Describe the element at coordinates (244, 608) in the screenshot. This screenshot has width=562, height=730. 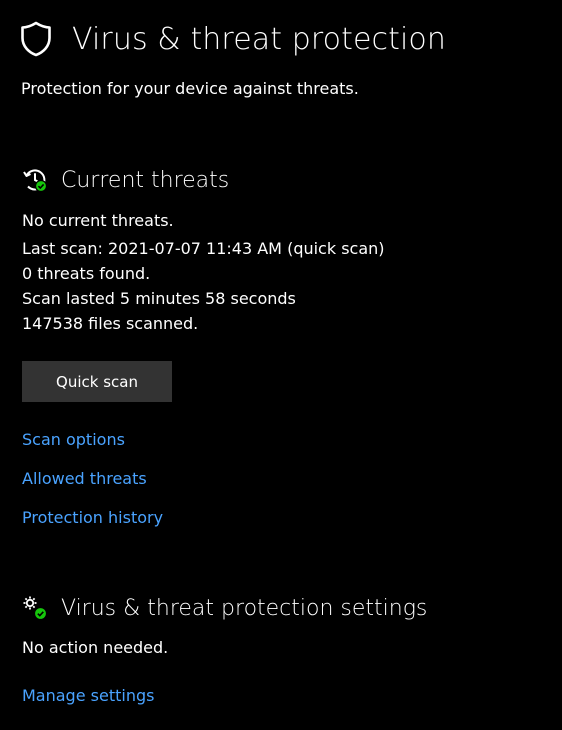
I see `protection-settings-title: Virus & threat protection settings` at that location.